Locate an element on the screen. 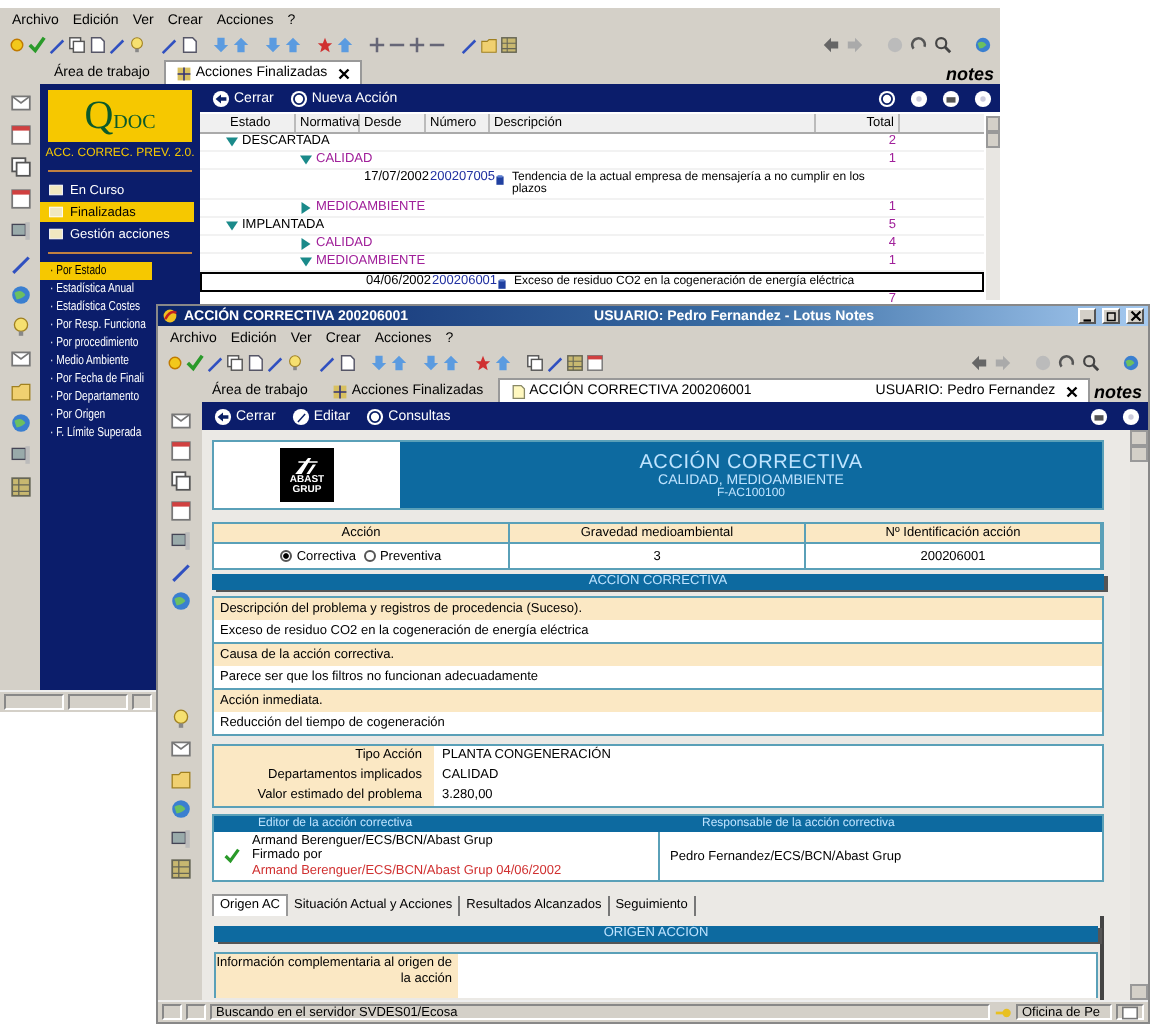 This screenshot has width=1154, height=1032. inbox-icon is located at coordinates (1130, 1012).